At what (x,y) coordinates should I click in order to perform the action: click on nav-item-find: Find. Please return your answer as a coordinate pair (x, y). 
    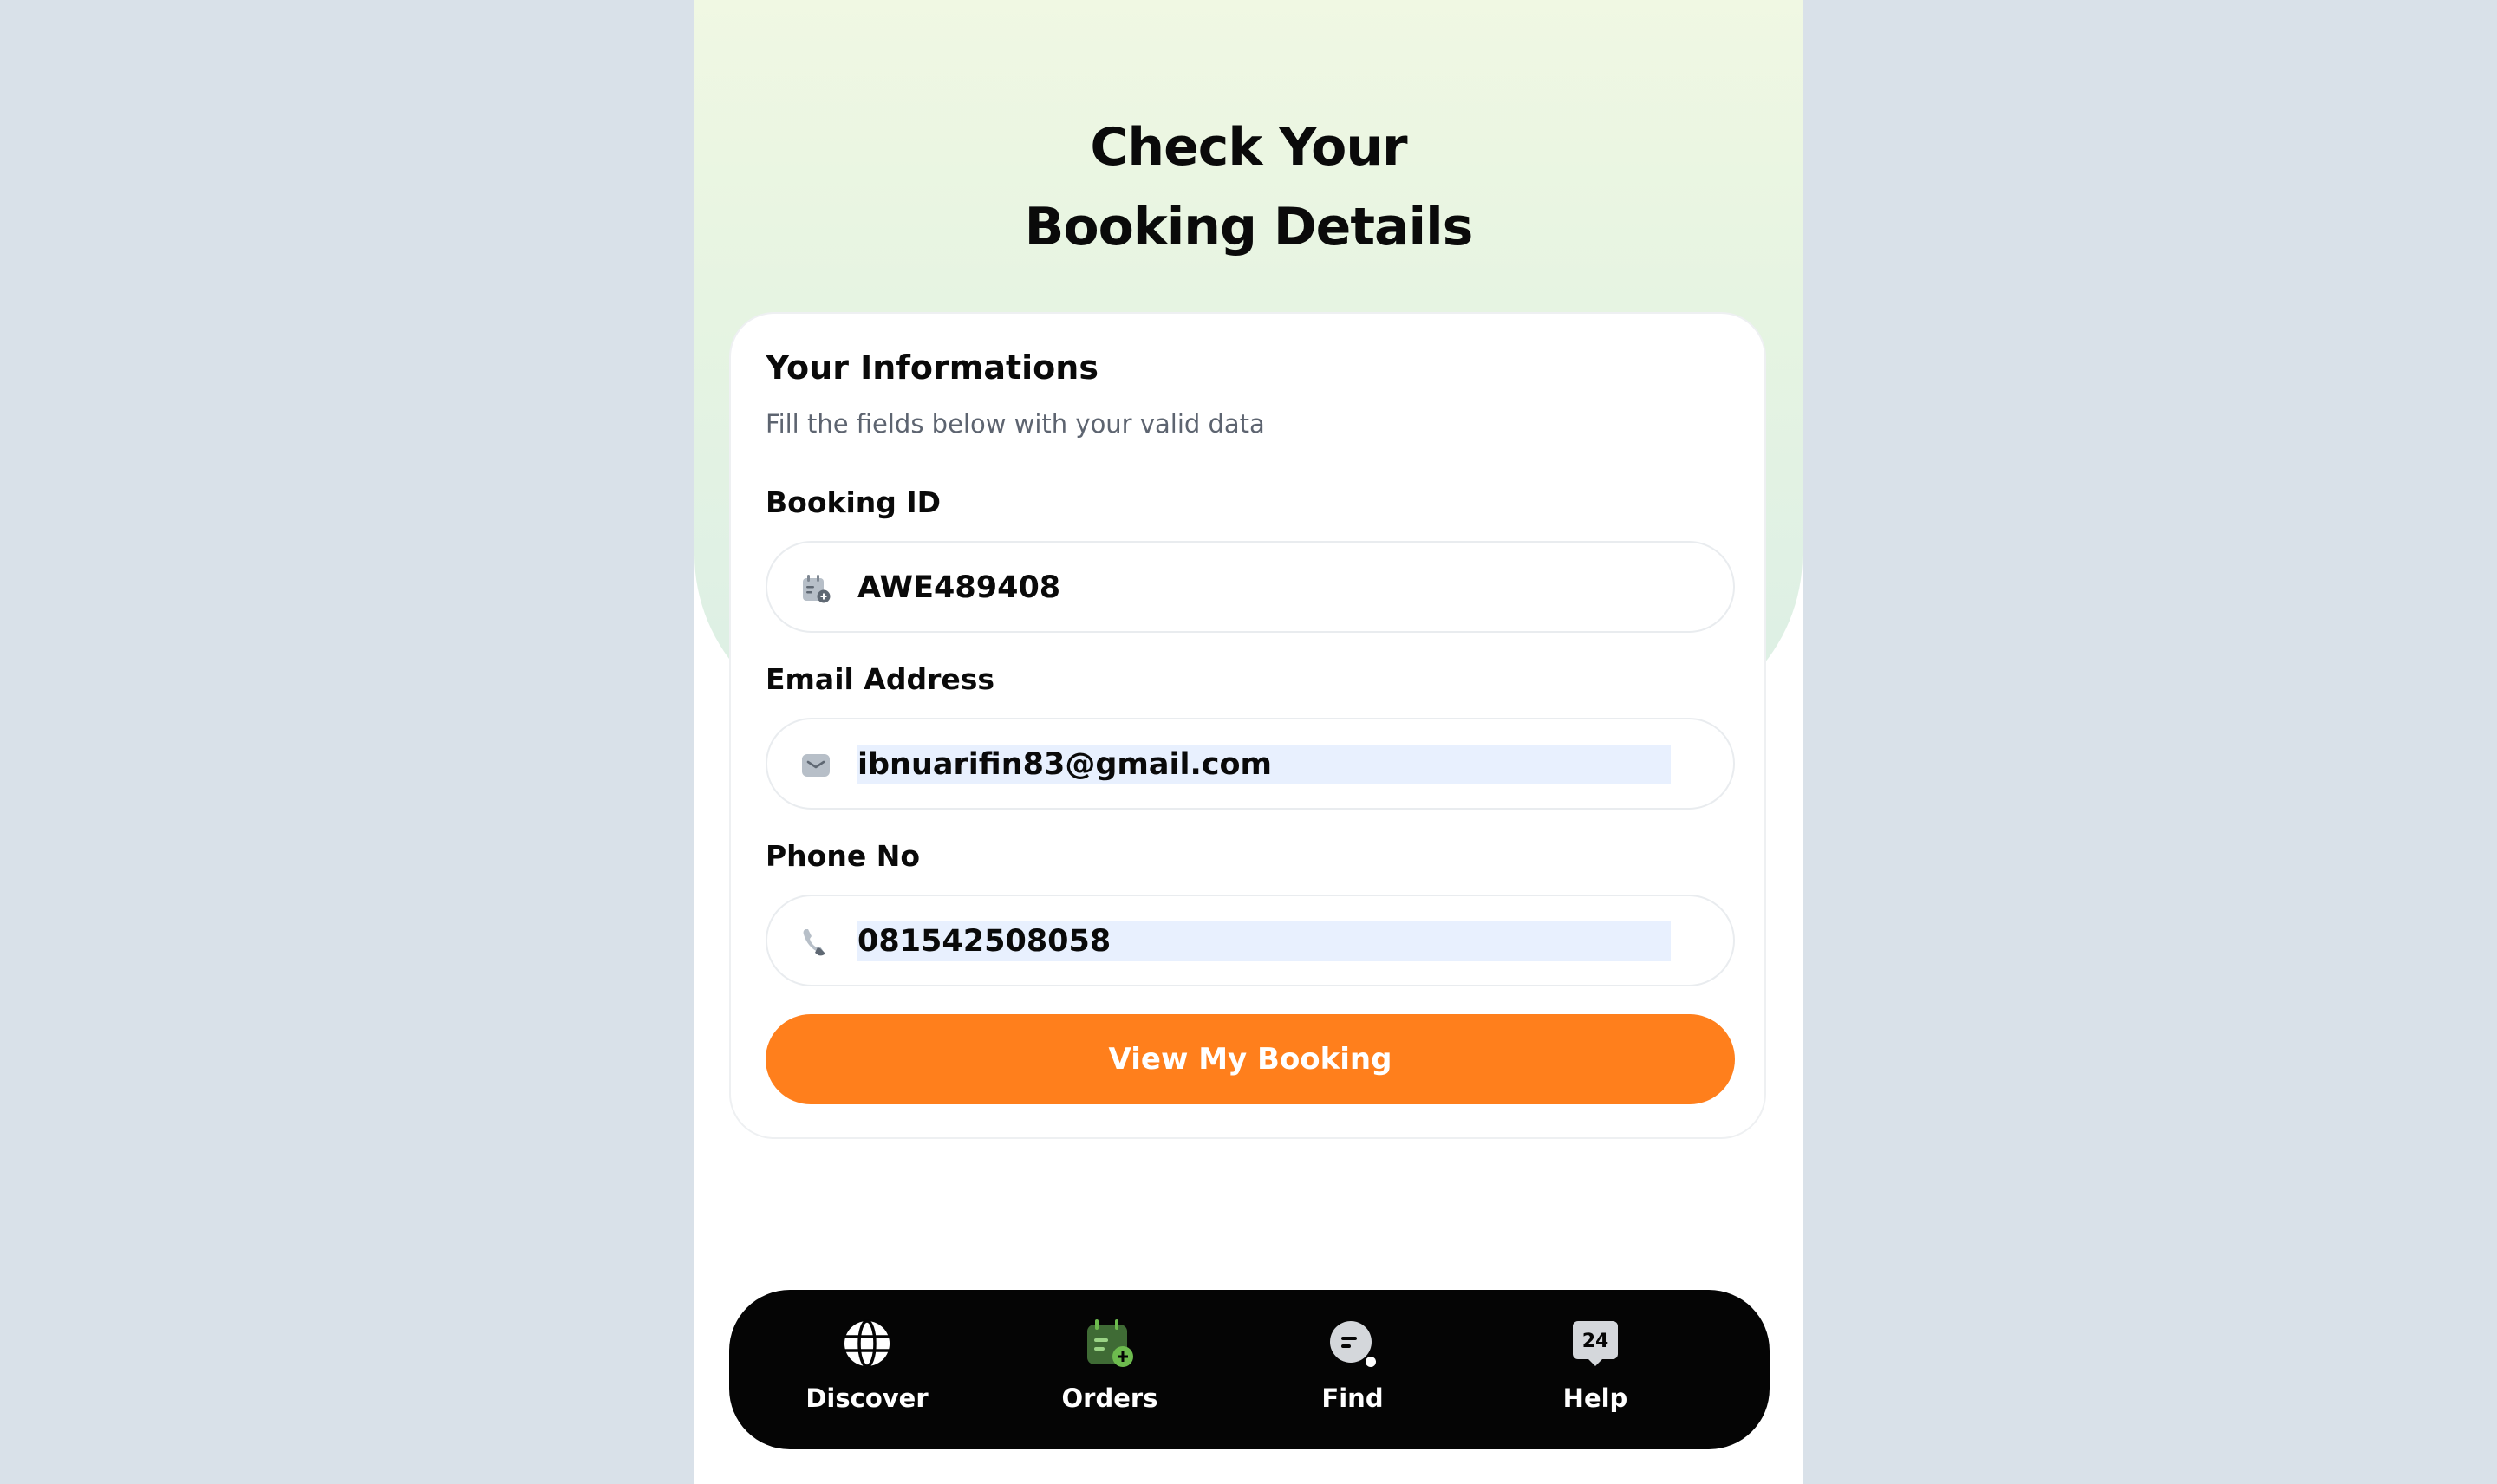
    Looking at the image, I should click on (1352, 1369).